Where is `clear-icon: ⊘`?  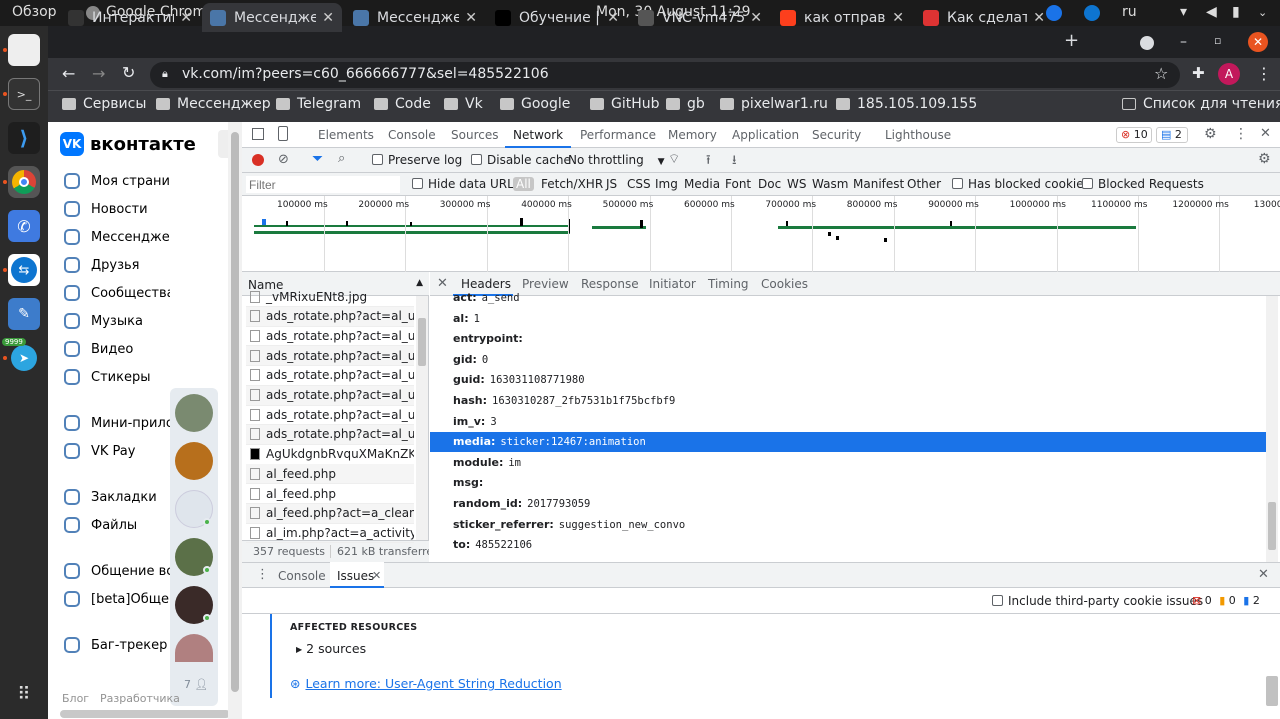 clear-icon: ⊘ is located at coordinates (283, 159).